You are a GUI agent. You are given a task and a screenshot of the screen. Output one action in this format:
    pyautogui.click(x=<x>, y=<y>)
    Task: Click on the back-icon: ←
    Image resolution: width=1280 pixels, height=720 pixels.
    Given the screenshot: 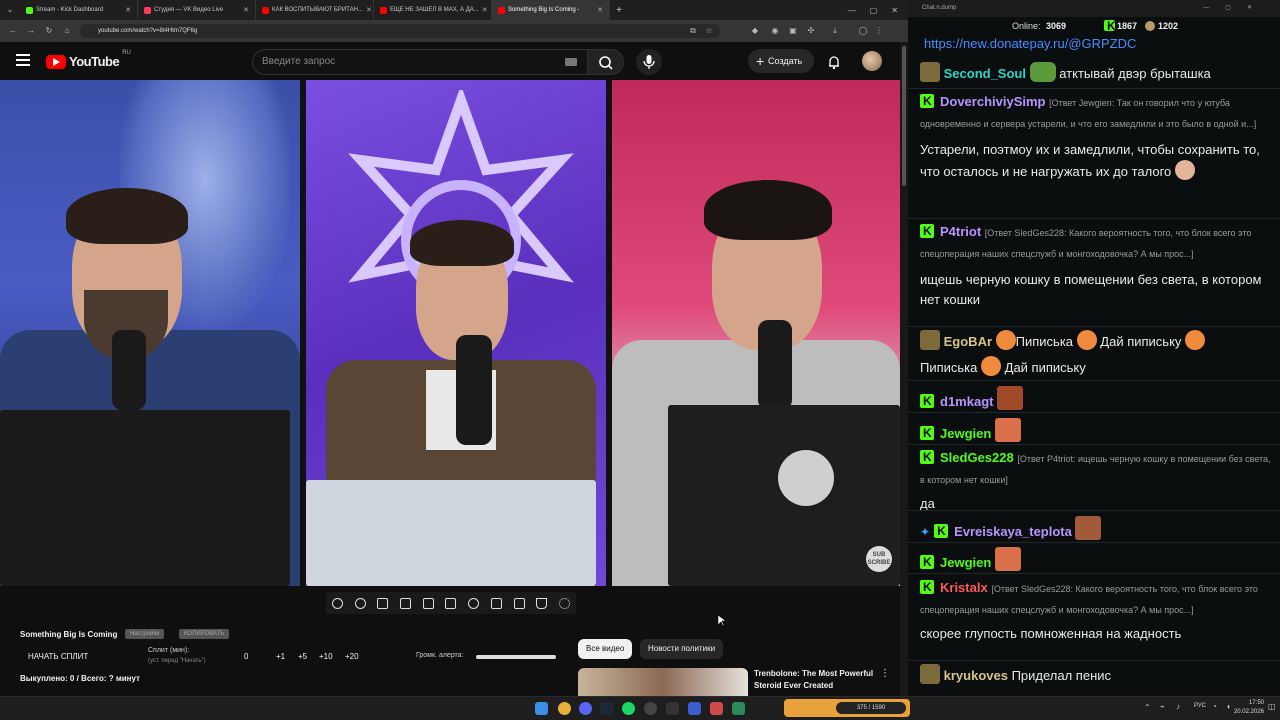 What is the action you would take?
    pyautogui.click(x=13, y=31)
    